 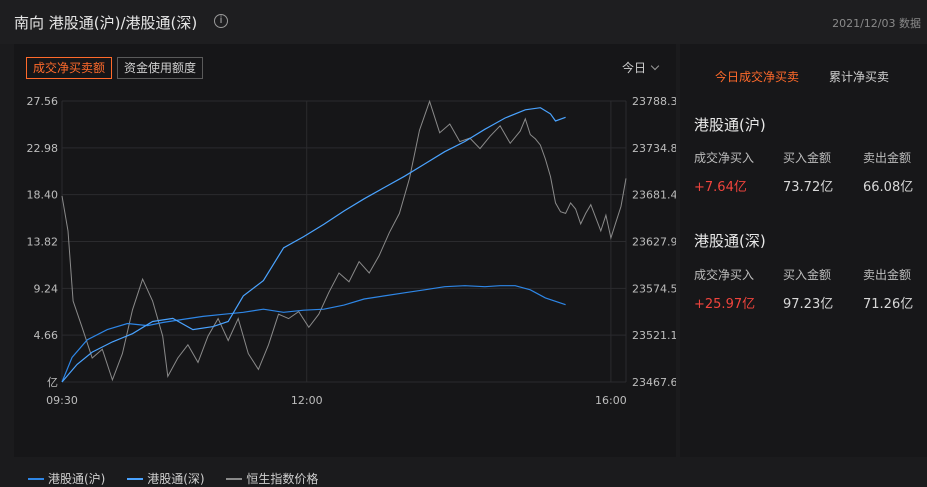 I want to click on section-title-shen: 港股通(深), so click(x=730, y=241).